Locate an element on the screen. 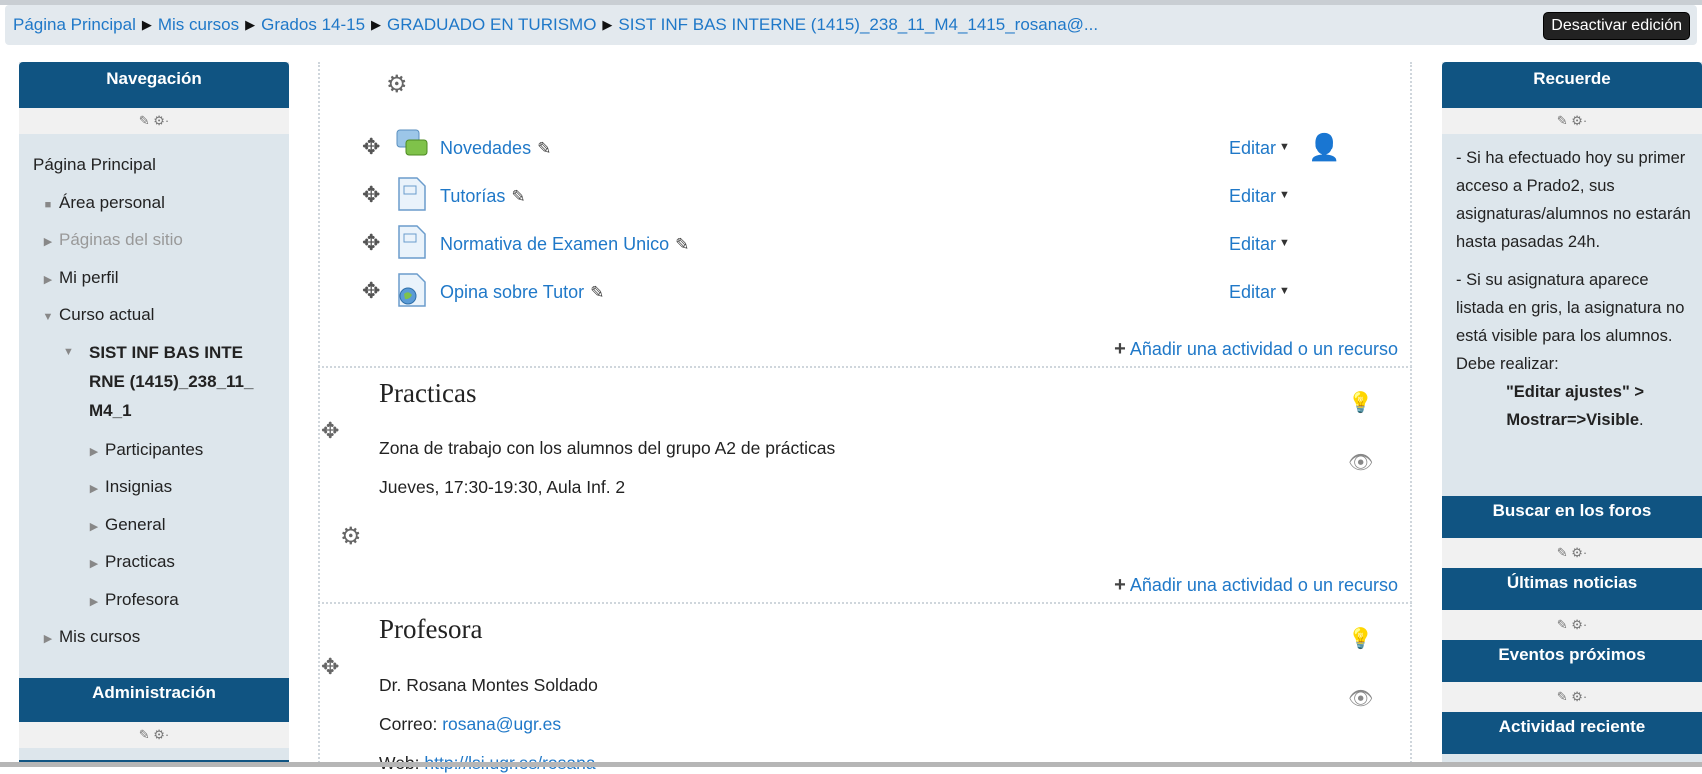 The height and width of the screenshot is (774, 1702). activity-link: Normativa de Examen Unico ✎ is located at coordinates (564, 244).